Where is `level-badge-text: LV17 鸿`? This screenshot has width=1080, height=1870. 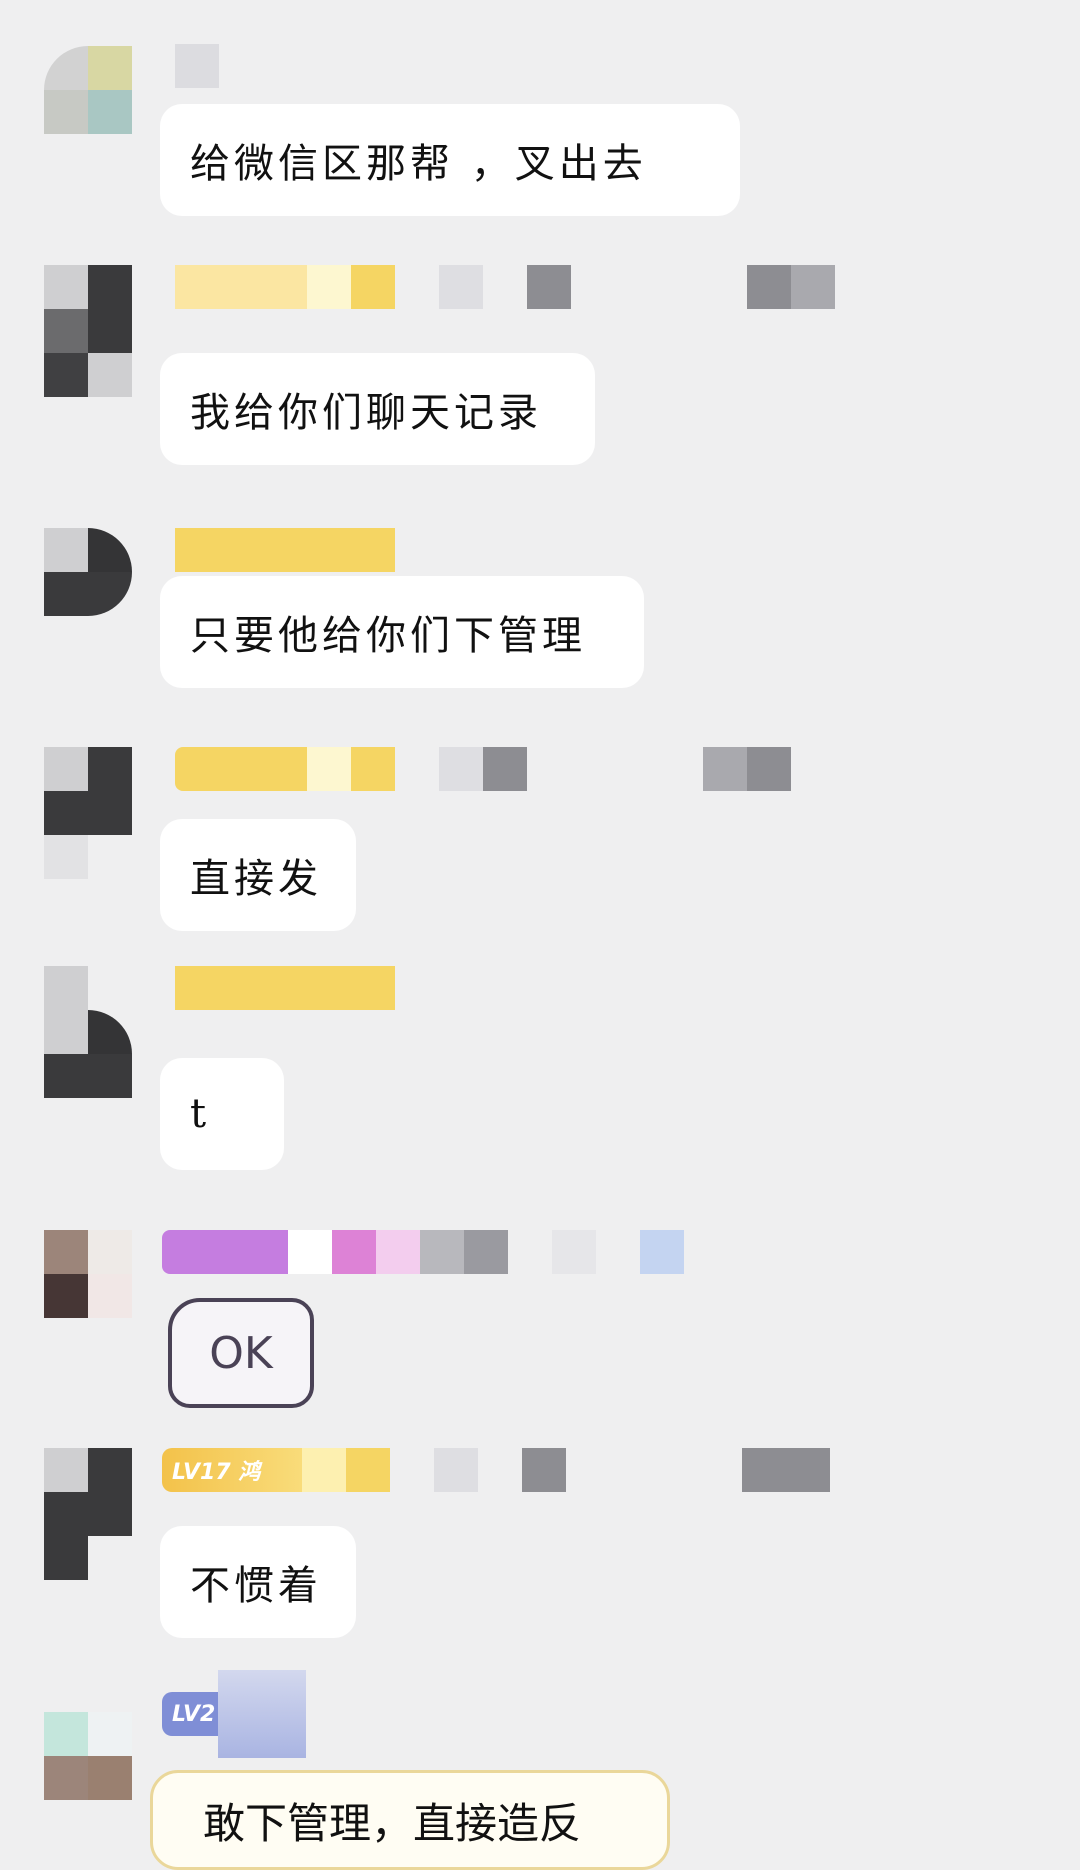 level-badge-text: LV17 鸿 is located at coordinates (216, 1472).